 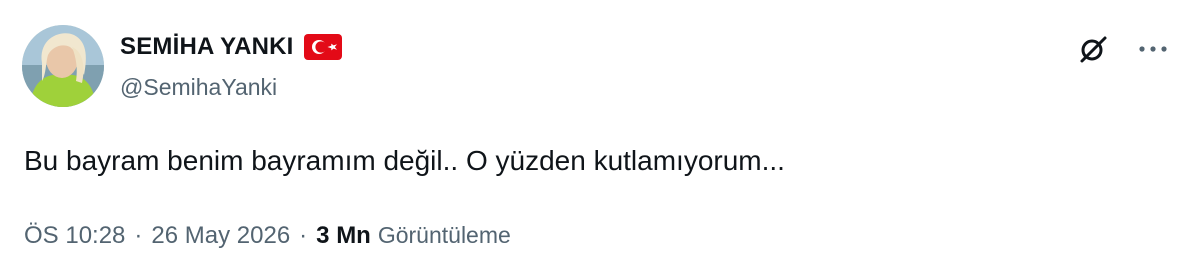 I want to click on more-options-icon, so click(x=1153, y=49).